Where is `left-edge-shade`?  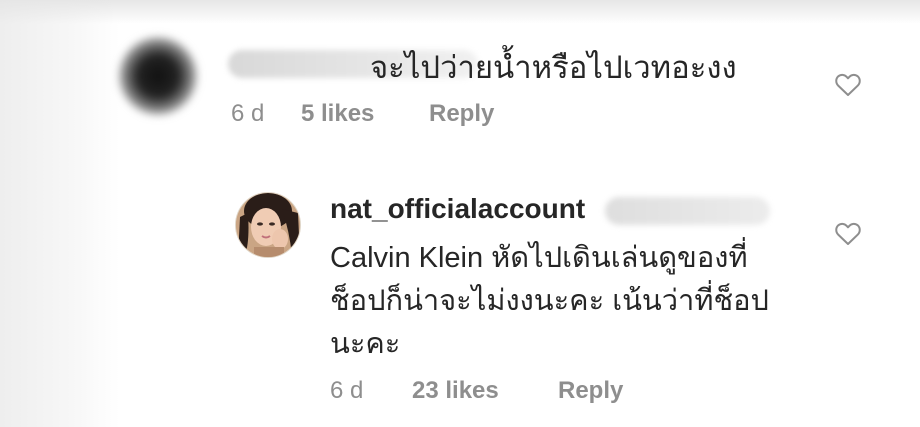 left-edge-shade is located at coordinates (60, 213).